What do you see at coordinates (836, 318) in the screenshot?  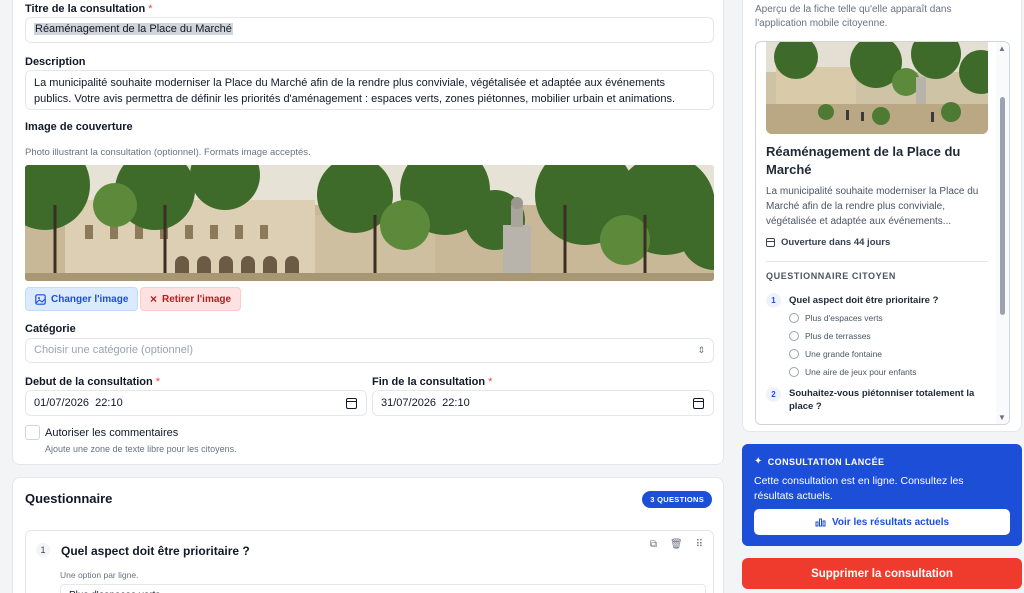 I see `preview-option: Plus d'espaces verts` at bounding box center [836, 318].